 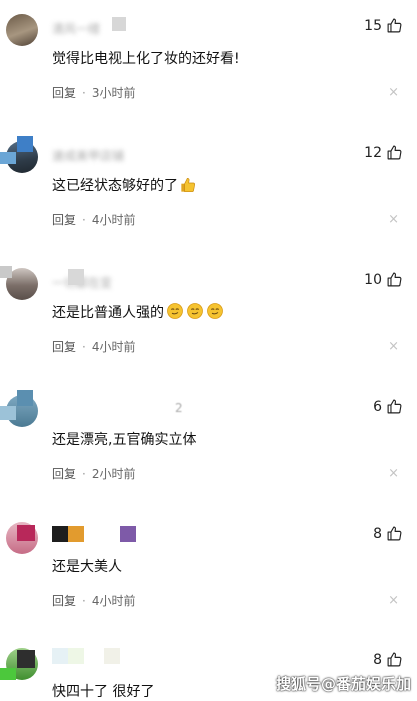 I want to click on comment-meta: 回复 · 3小时前, so click(x=93, y=92).